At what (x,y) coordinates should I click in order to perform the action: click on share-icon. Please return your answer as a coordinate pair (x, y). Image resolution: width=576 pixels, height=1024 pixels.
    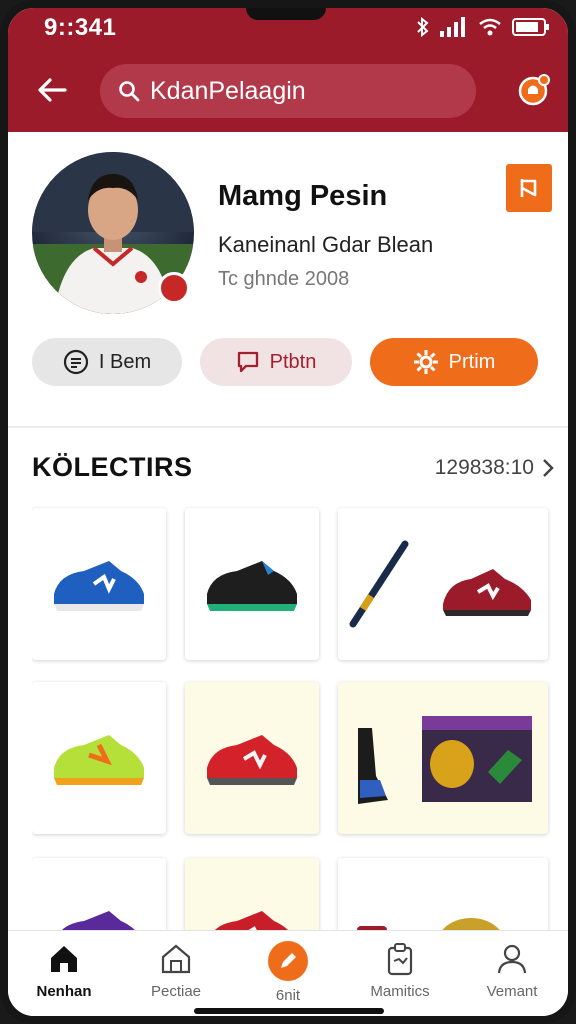
    Looking at the image, I should click on (528, 188).